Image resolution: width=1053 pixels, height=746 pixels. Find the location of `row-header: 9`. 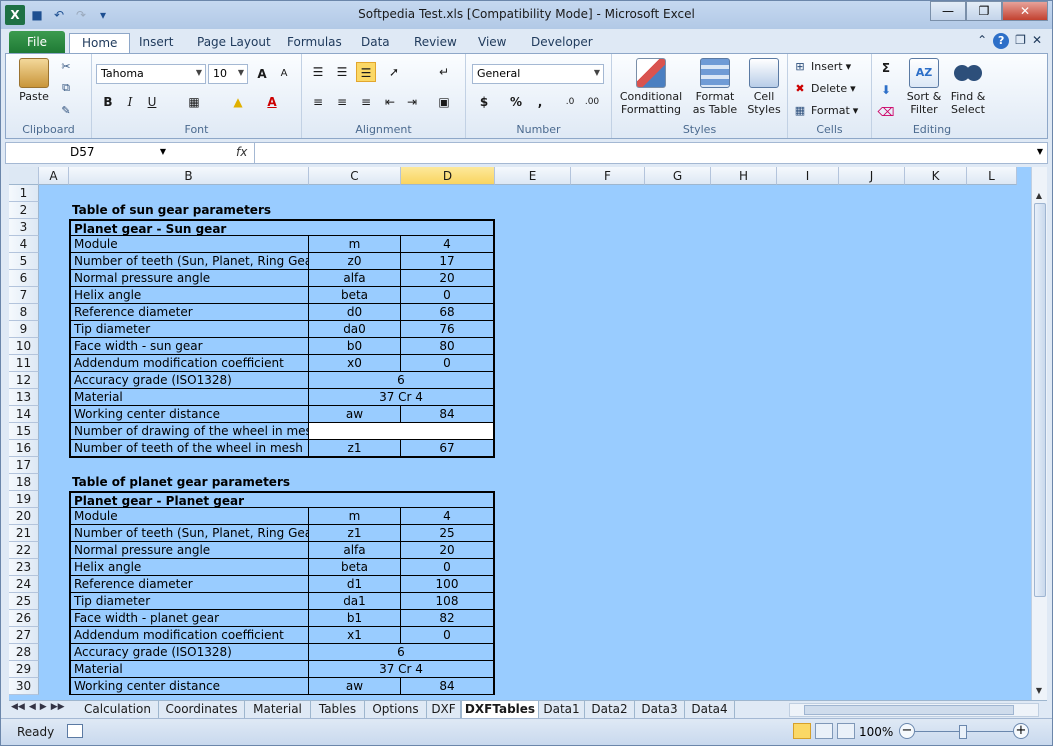

row-header: 9 is located at coordinates (24, 329).